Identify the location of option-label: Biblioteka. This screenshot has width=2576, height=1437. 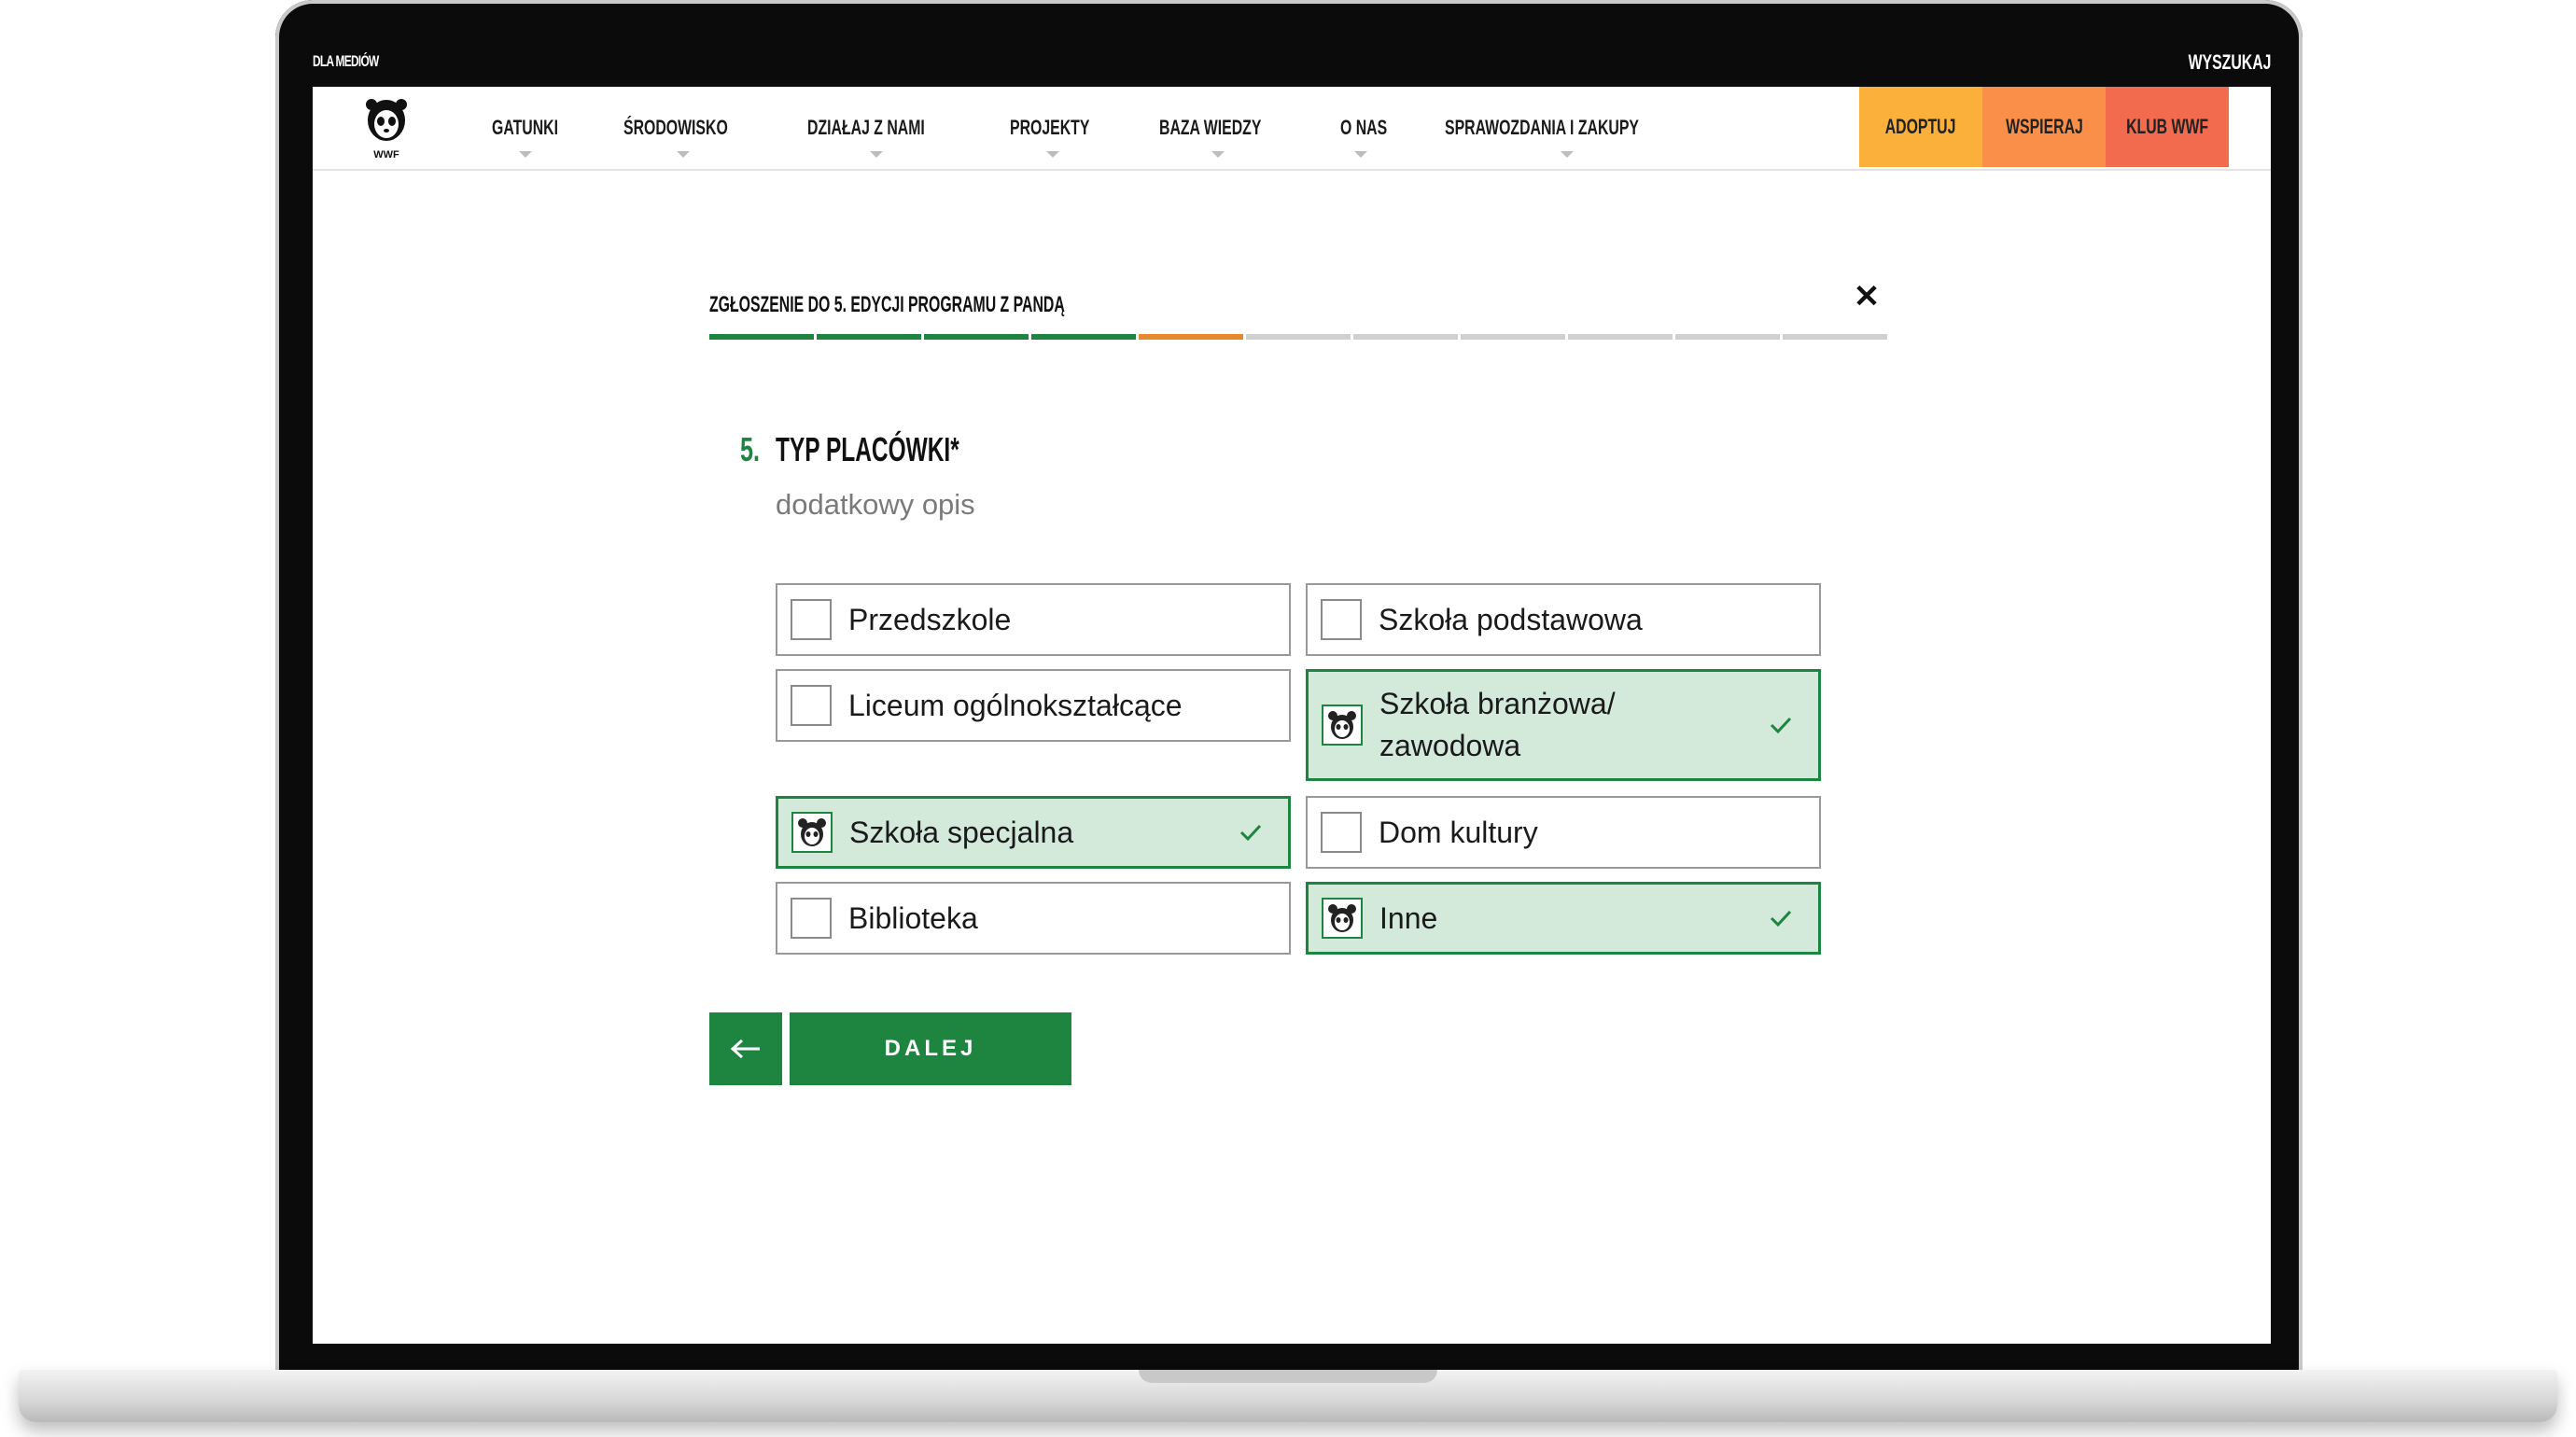
(913, 917).